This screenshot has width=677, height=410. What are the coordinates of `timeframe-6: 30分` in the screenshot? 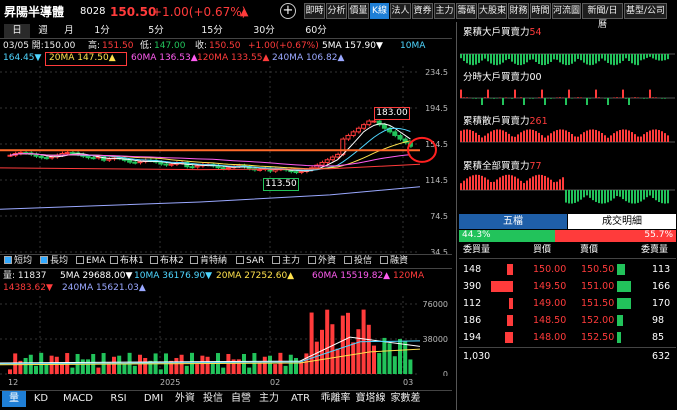 It's located at (264, 31).